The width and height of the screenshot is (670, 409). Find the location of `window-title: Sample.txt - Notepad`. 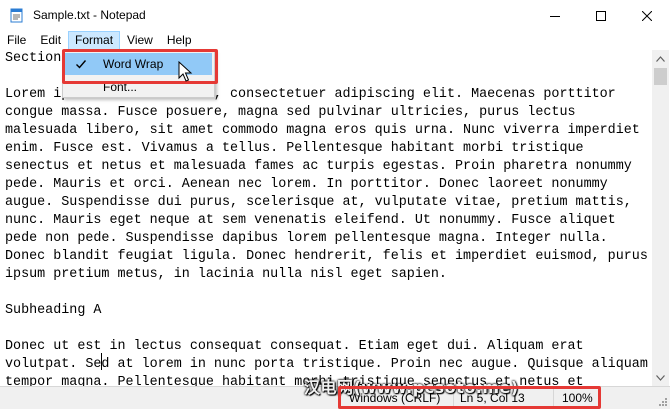

window-title: Sample.txt - Notepad is located at coordinates (89, 15).